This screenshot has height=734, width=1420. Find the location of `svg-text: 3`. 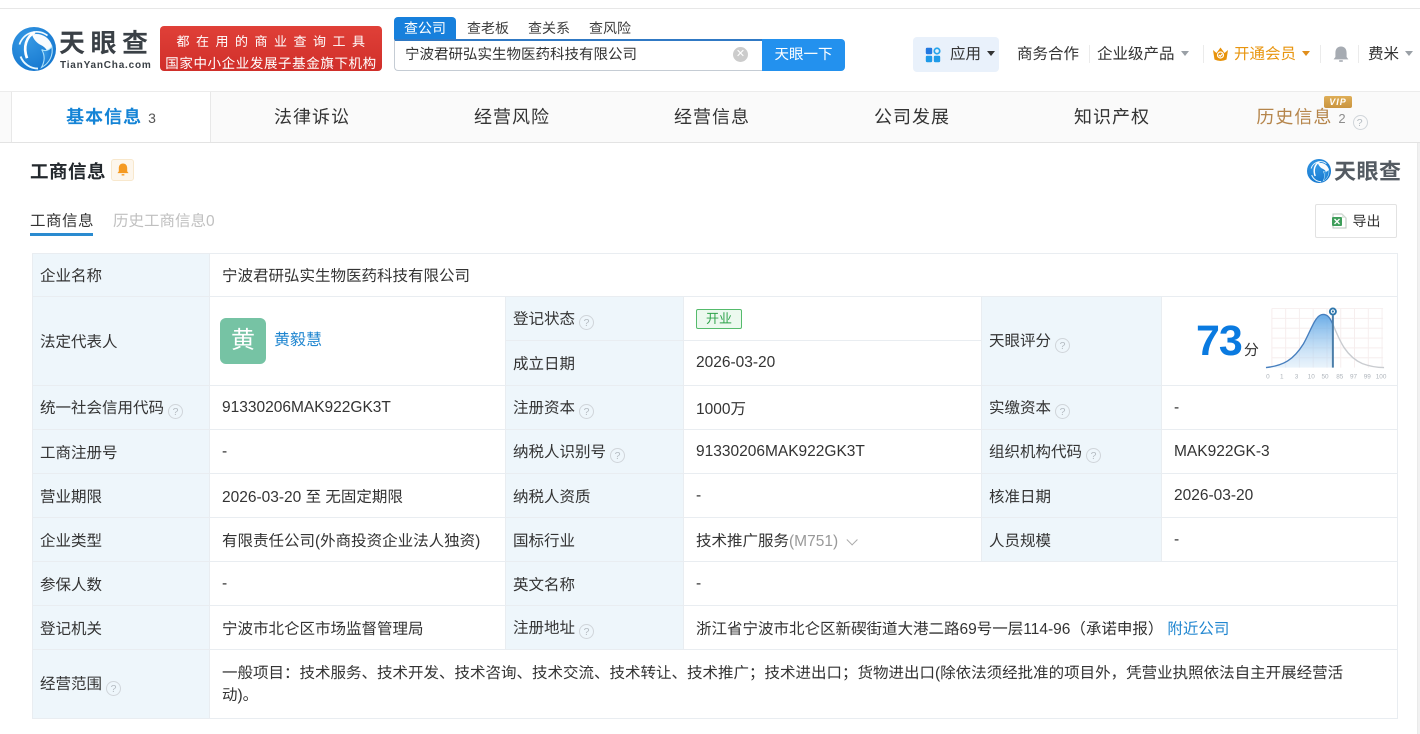

svg-text: 3 is located at coordinates (1297, 376).